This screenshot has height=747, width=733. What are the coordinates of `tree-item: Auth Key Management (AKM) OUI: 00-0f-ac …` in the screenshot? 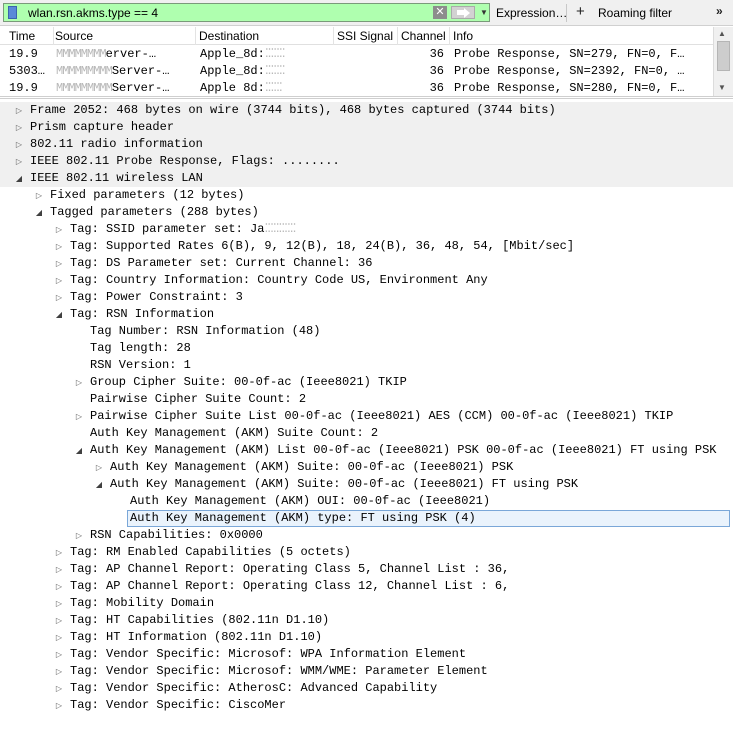 It's located at (366, 501).